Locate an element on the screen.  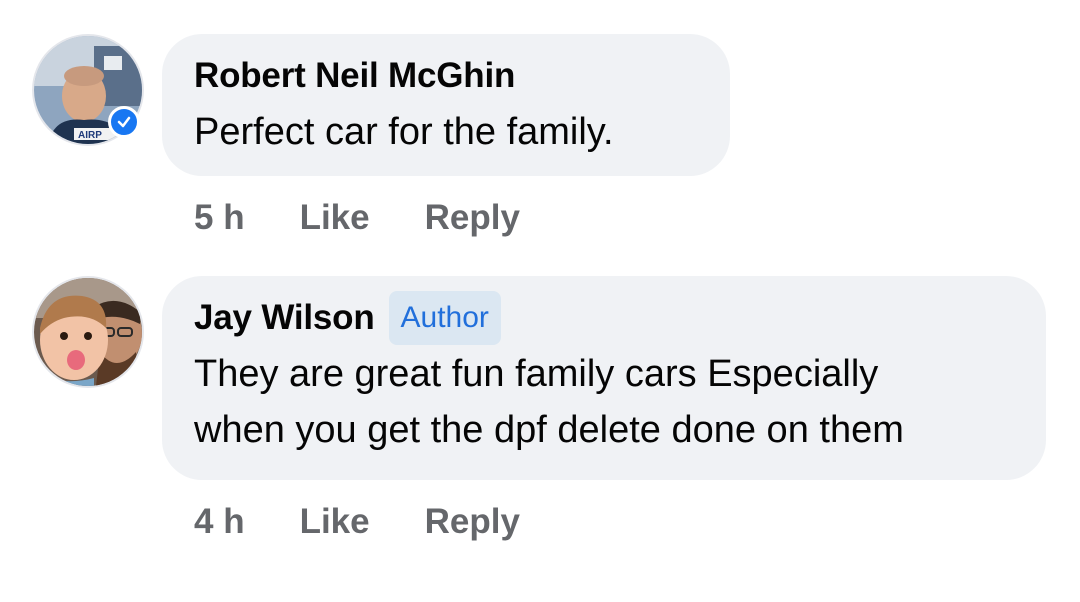
verified-badge-icon is located at coordinates (124, 122).